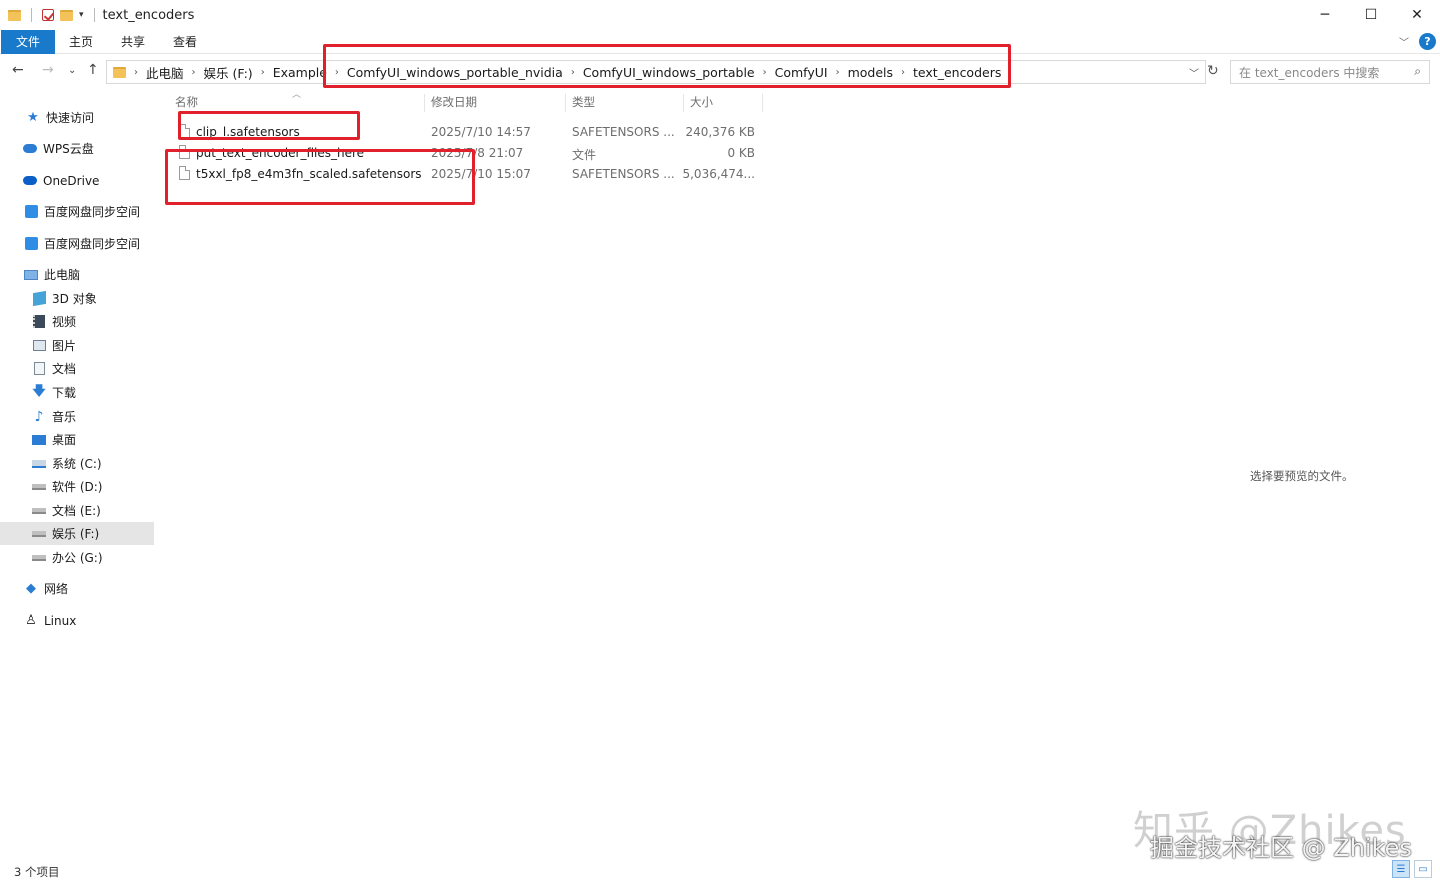 Image resolution: width=1440 pixels, height=883 pixels. Describe the element at coordinates (64, 346) in the screenshot. I see `sidebar-item-label: 图片` at that location.